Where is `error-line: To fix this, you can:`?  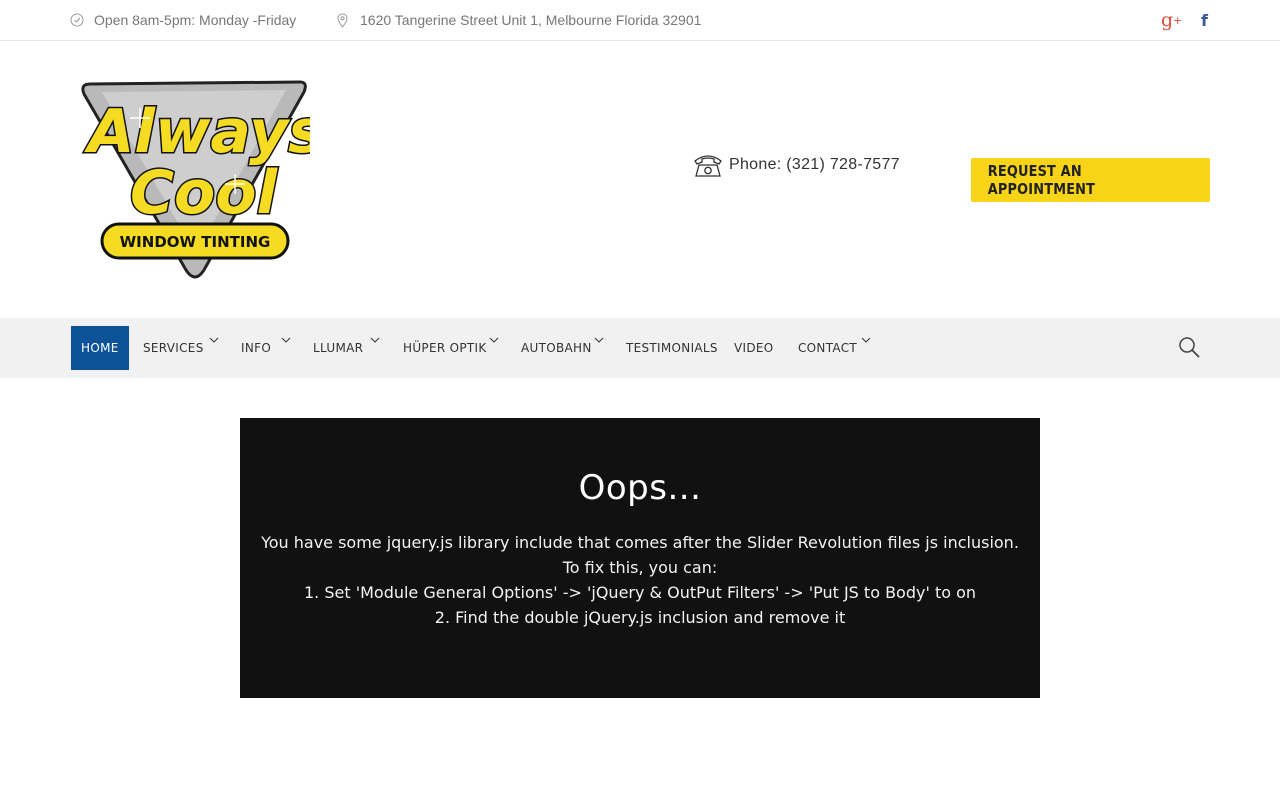 error-line: To fix this, you can: is located at coordinates (640, 567).